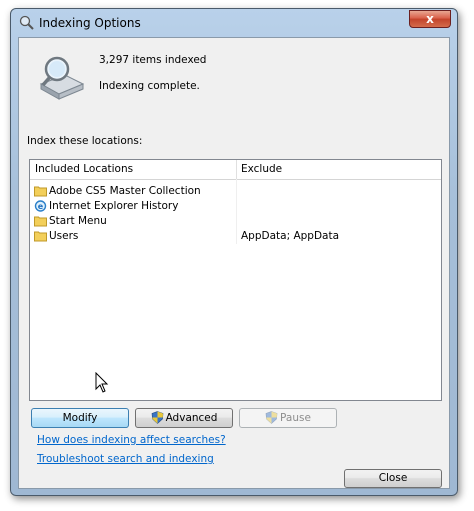 This screenshot has height=511, width=474. I want to click on indexing-options-icon, so click(26, 22).